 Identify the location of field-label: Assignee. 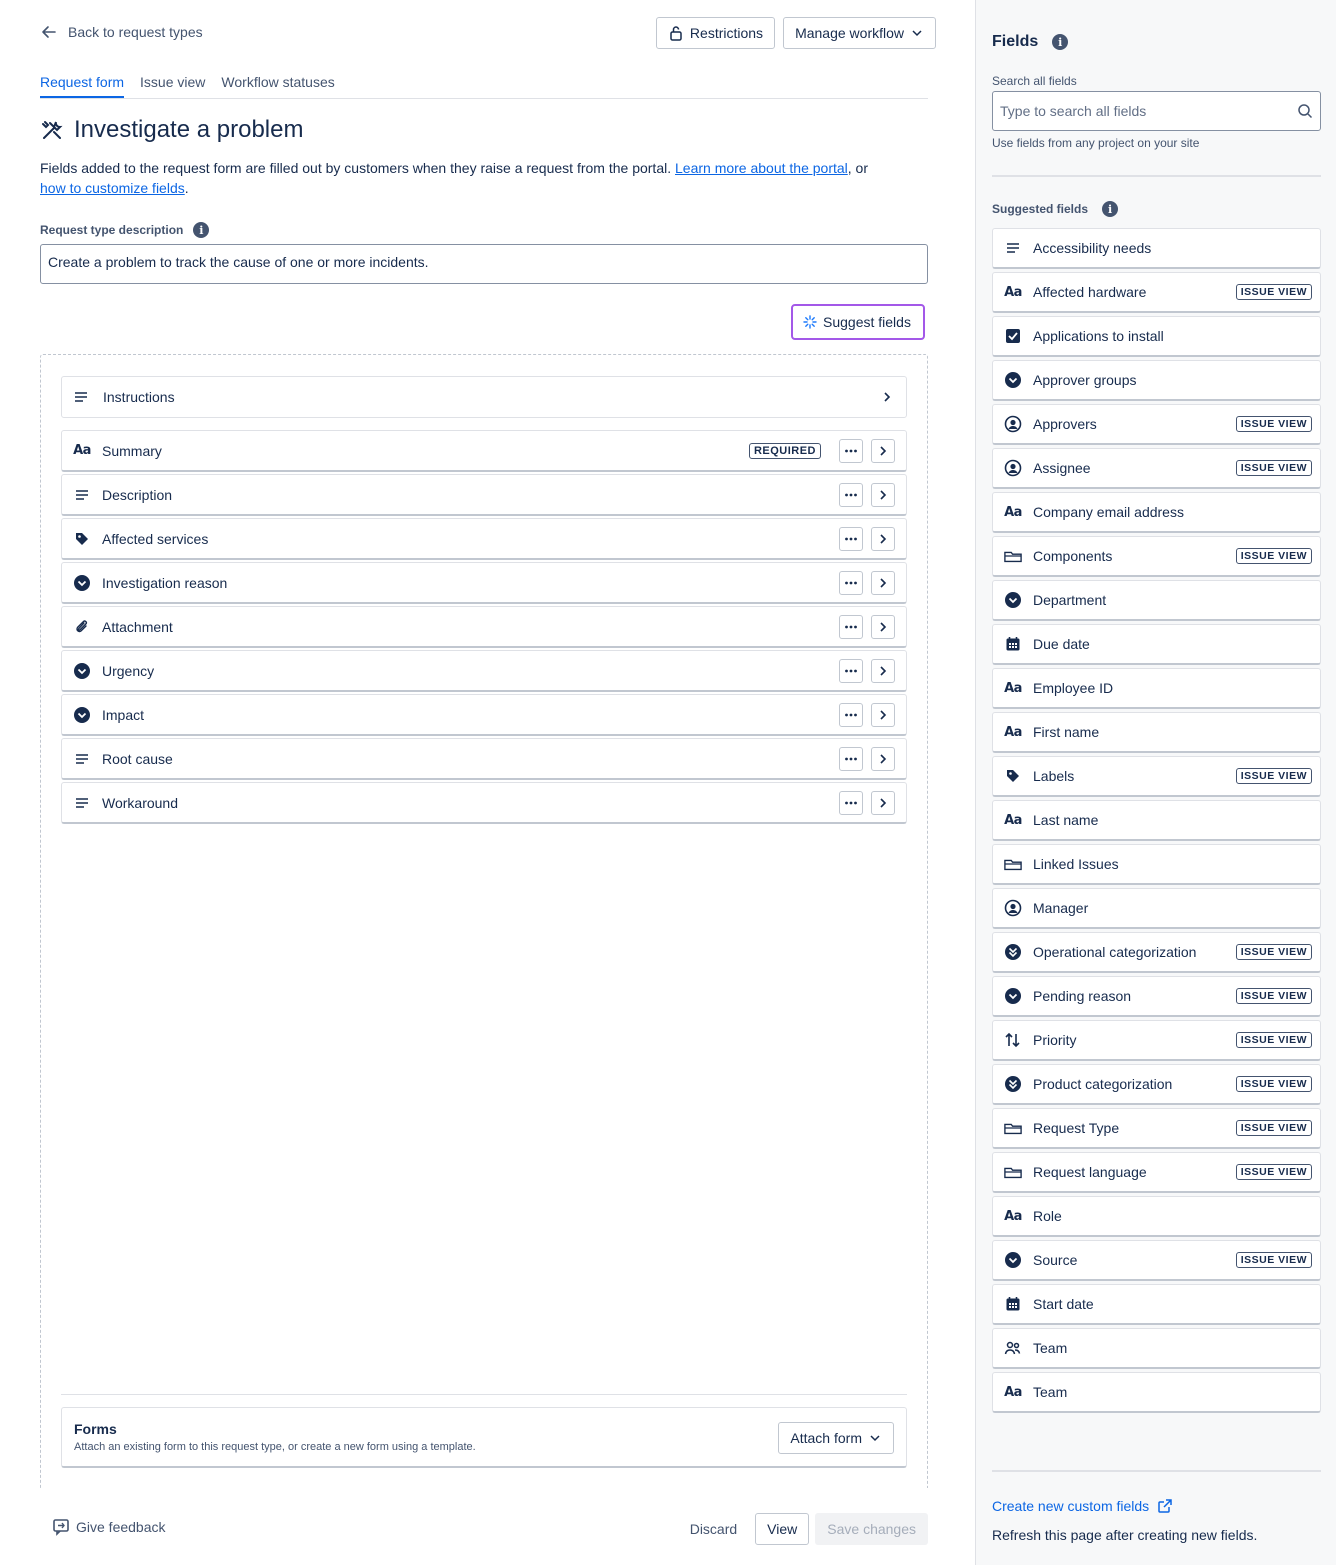
(1062, 468).